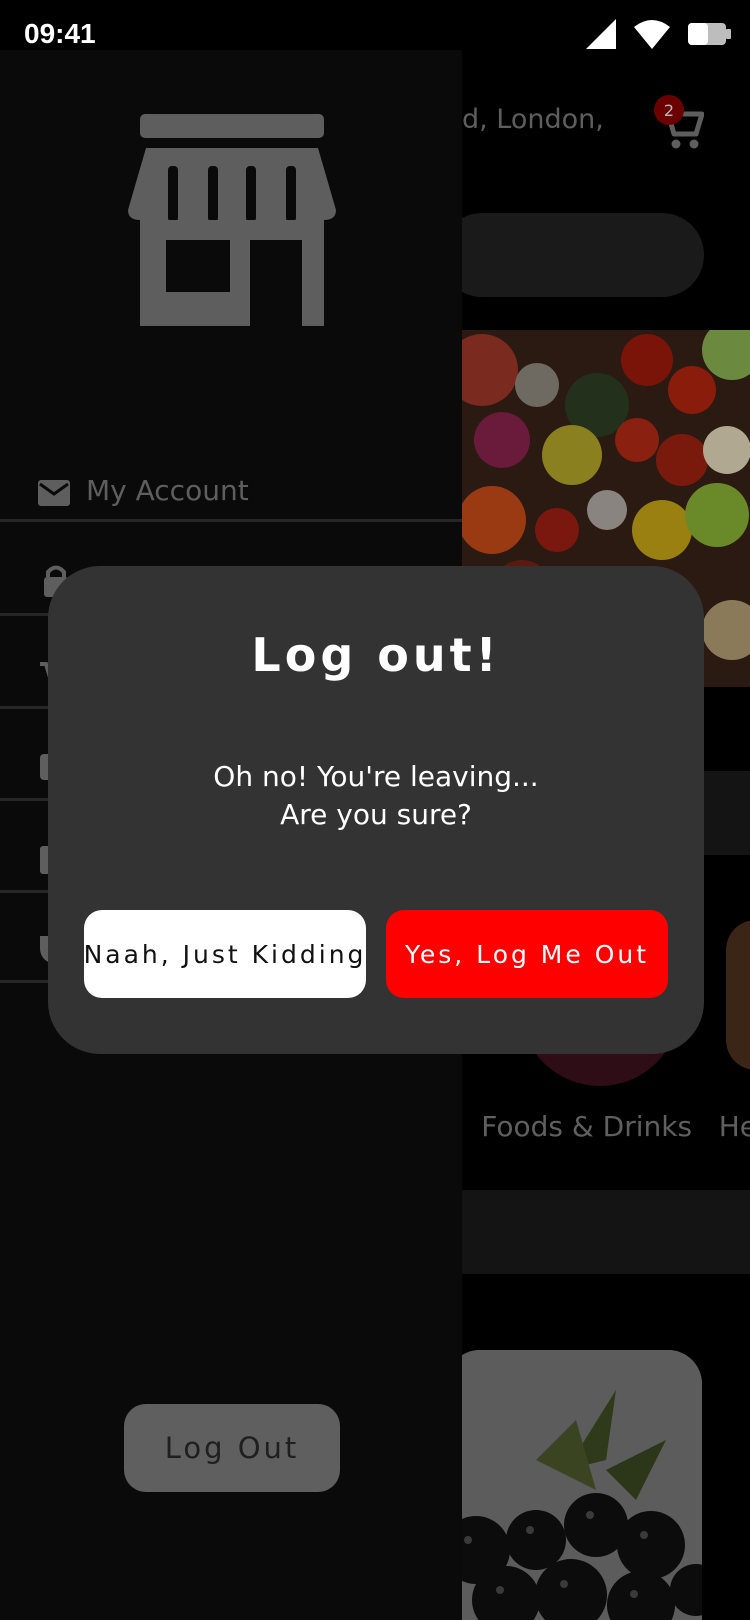 Image resolution: width=750 pixels, height=1620 pixels. What do you see at coordinates (709, 34) in the screenshot?
I see `battery-icon` at bounding box center [709, 34].